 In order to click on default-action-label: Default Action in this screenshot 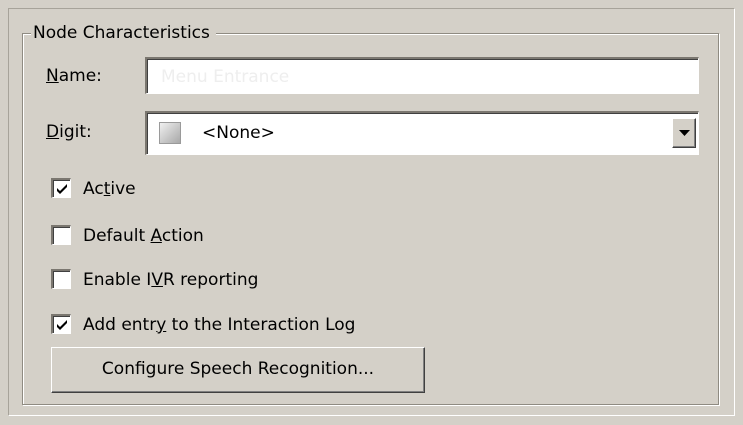, I will do `click(143, 236)`.